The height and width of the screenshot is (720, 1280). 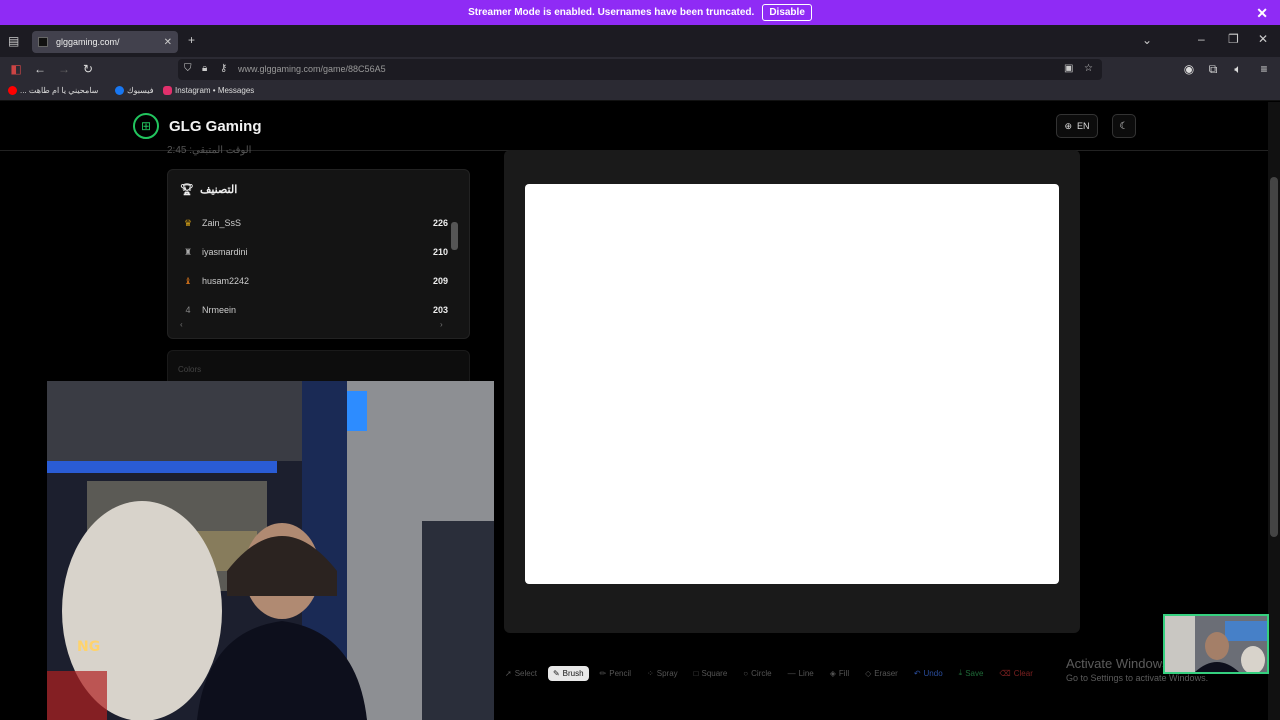 I want to click on player-score: 203, so click(x=440, y=310).